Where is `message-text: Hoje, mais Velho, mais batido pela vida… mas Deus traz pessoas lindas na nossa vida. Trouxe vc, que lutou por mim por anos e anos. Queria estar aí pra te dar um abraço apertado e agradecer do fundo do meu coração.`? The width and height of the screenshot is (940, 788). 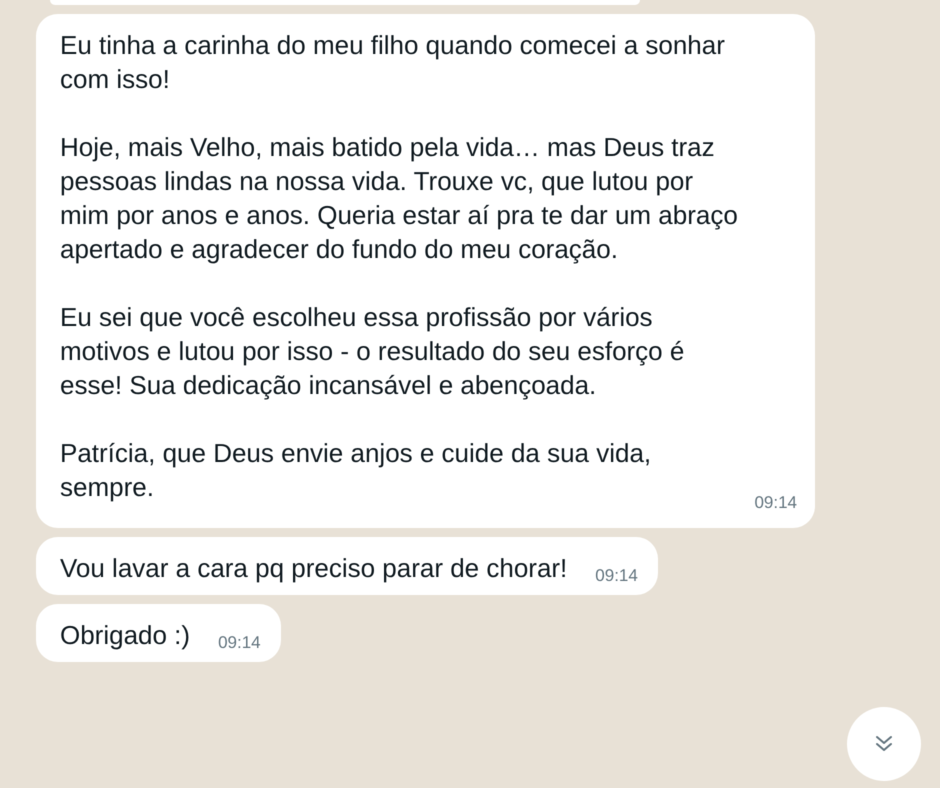
message-text: Hoje, mais Velho, mais batido pela vida… mas Deus traz pessoas lindas na nossa vida. Trouxe vc, que lutou por mim por anos e anos. Queria estar aí pra te dar um abraço apertado e agradecer do fundo do meu coração. is located at coordinates (399, 198).